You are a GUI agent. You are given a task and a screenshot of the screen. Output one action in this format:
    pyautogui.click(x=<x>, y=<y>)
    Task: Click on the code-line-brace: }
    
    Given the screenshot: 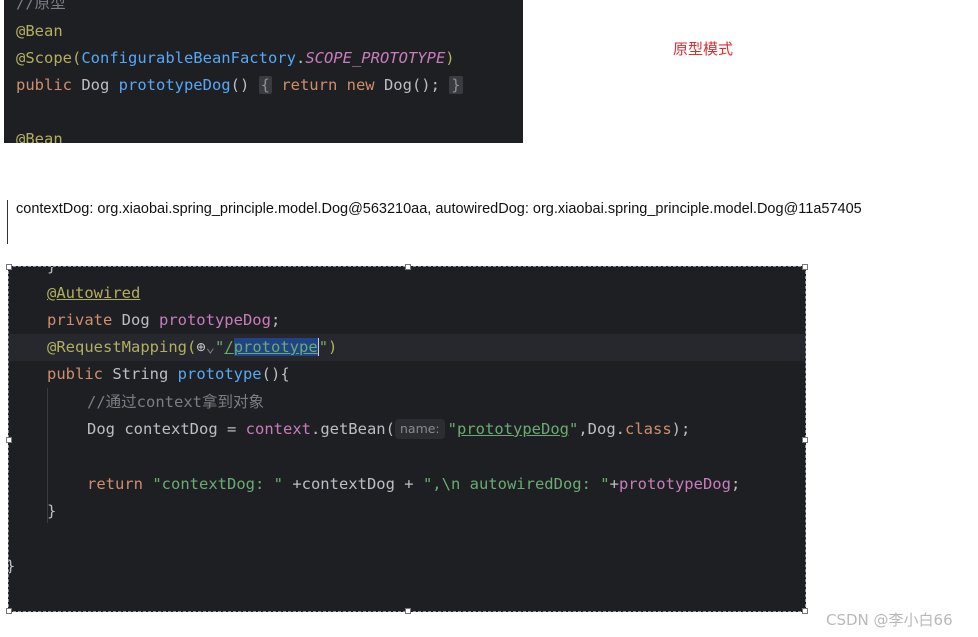 What is the action you would take?
    pyautogui.click(x=52, y=270)
    